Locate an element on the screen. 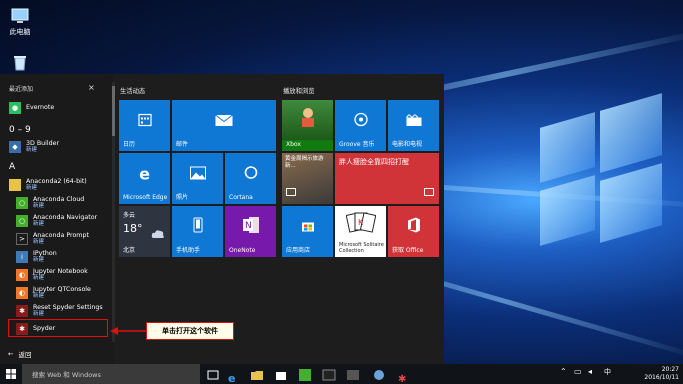 This screenshot has width=683, height=384. close-icon: × is located at coordinates (91, 87).